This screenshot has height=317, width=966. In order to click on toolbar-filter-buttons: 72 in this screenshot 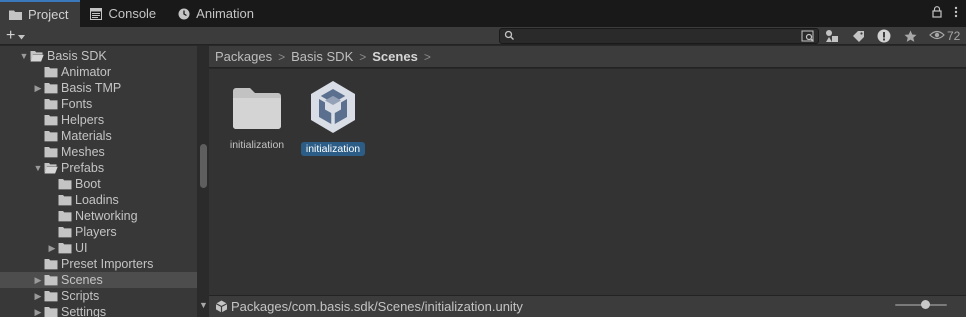, I will do `click(891, 36)`.